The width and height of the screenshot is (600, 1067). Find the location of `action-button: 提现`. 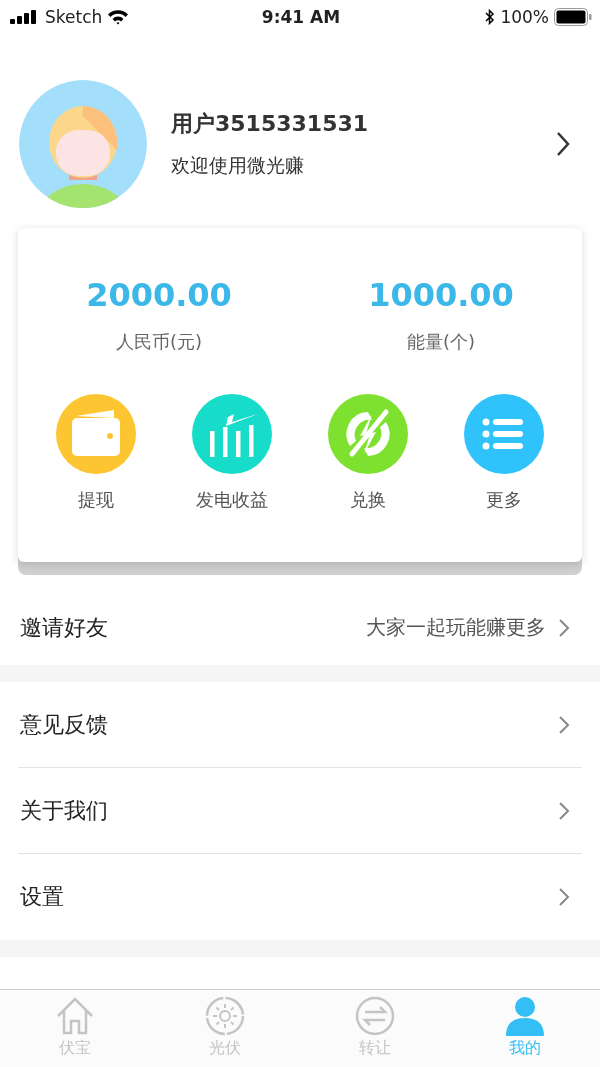

action-button: 提现 is located at coordinates (96, 453).